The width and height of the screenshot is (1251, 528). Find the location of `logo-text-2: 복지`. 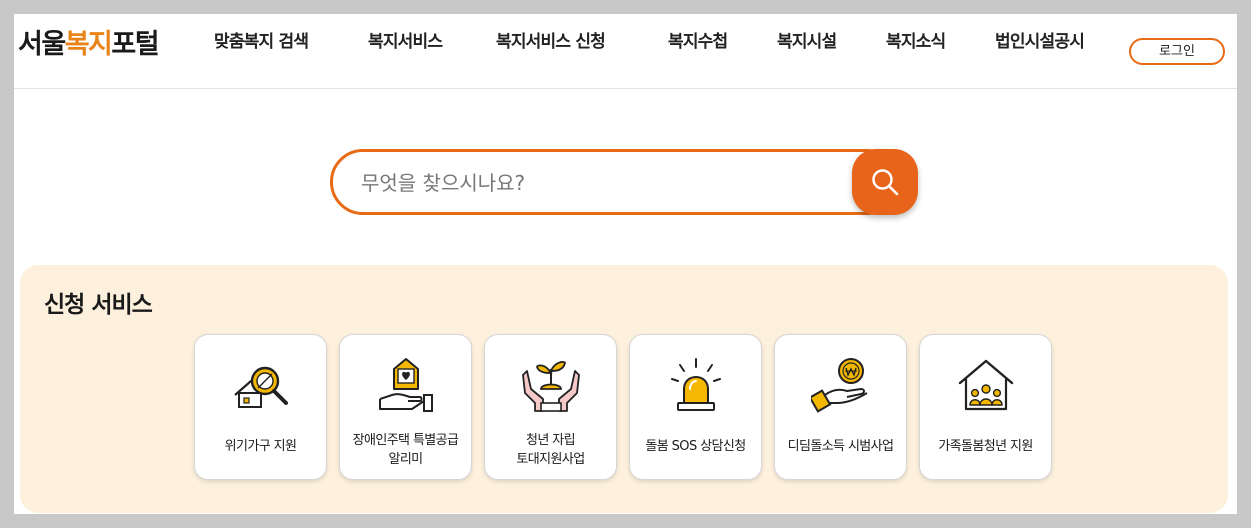

logo-text-2: 복지 is located at coordinates (88, 44).